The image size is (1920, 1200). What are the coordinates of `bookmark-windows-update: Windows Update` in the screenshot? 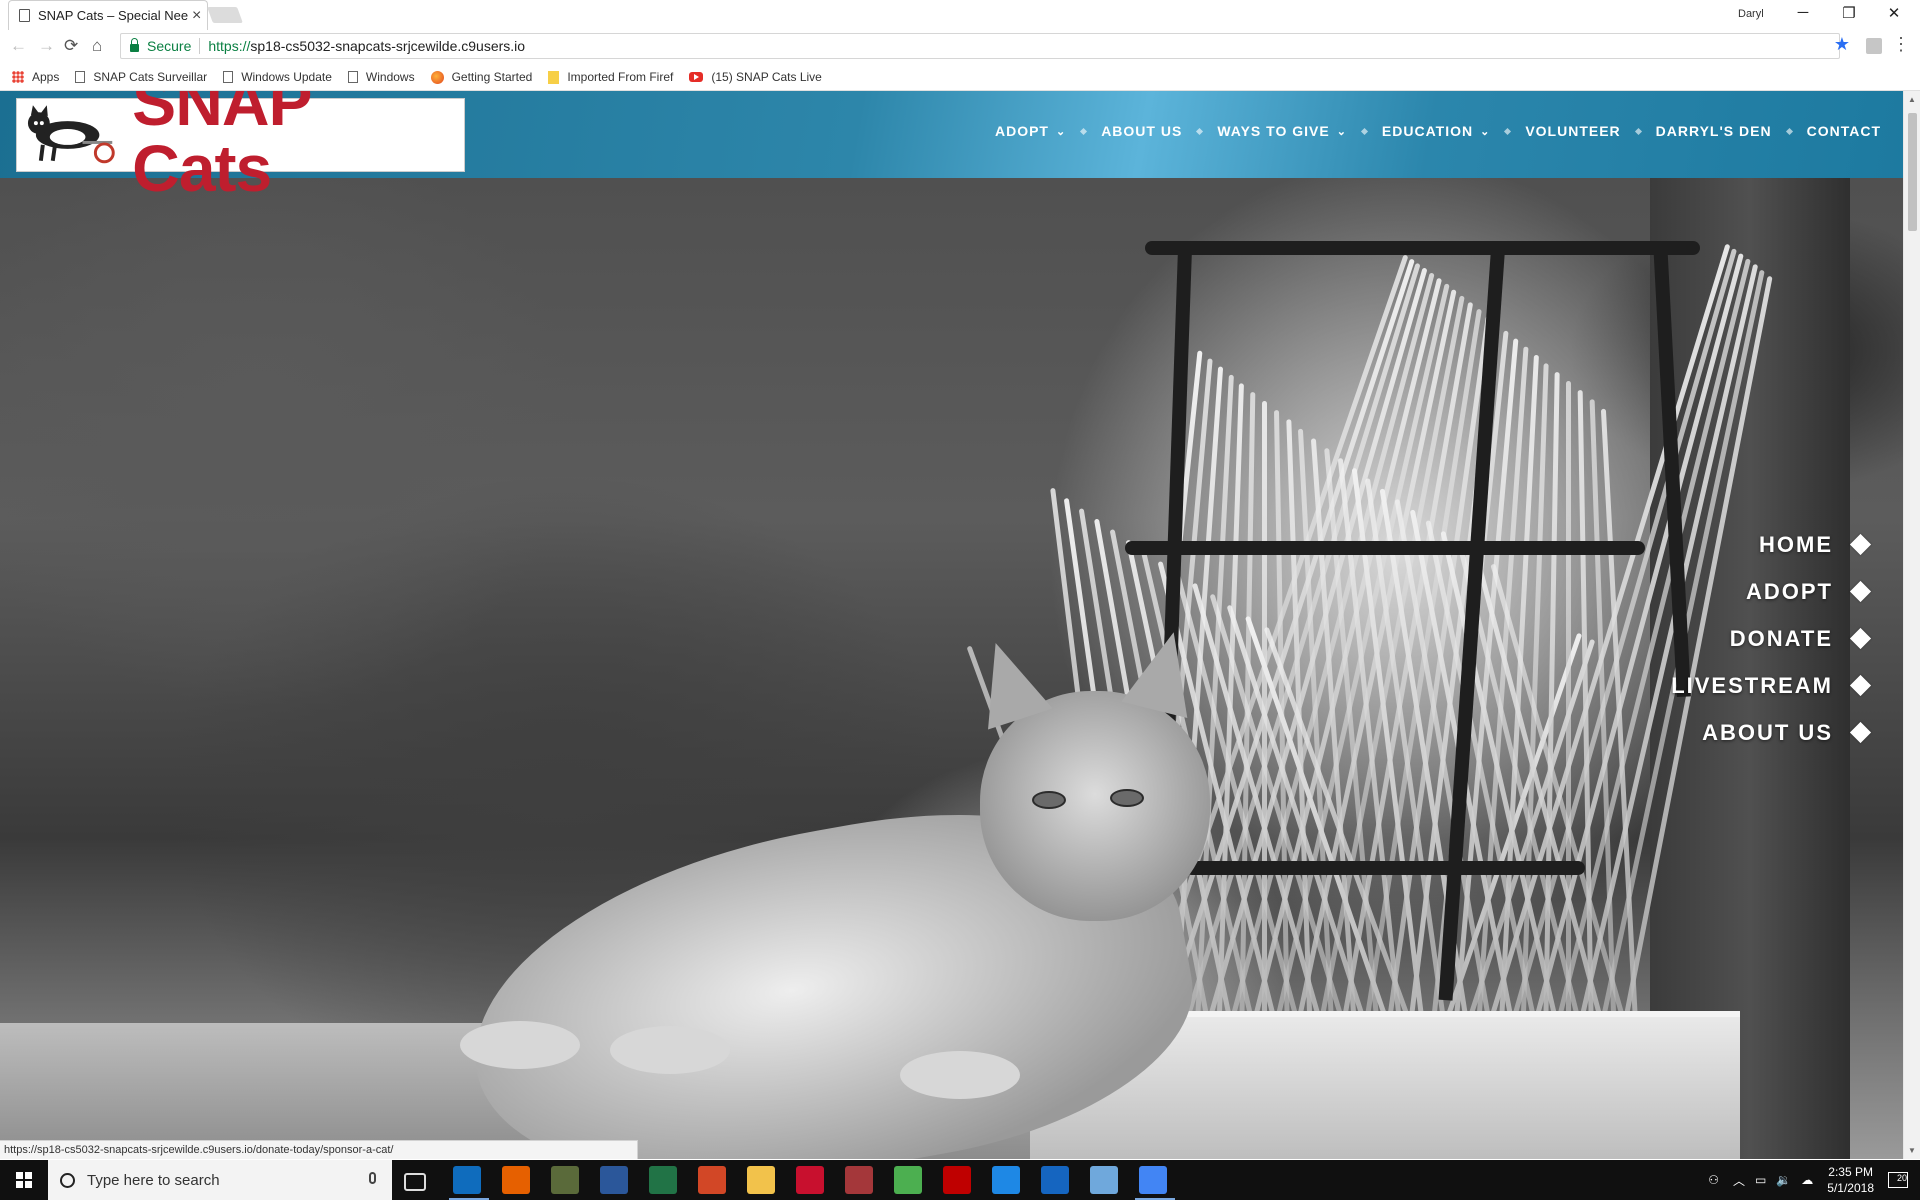 It's located at (277, 77).